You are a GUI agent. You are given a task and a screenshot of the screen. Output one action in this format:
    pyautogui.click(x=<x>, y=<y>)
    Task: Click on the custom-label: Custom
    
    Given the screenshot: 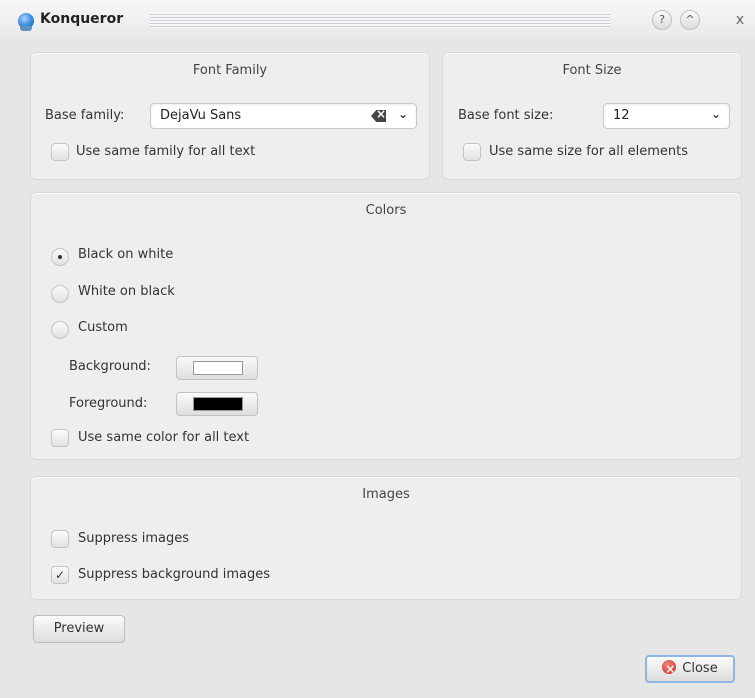 What is the action you would take?
    pyautogui.click(x=103, y=327)
    